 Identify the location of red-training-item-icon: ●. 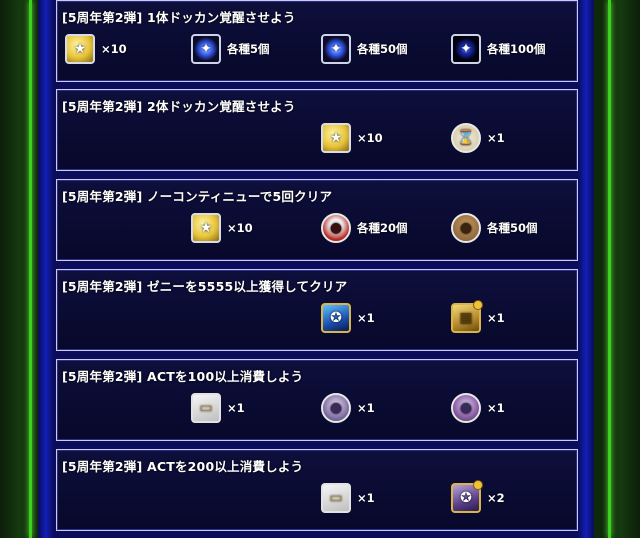
(336, 228).